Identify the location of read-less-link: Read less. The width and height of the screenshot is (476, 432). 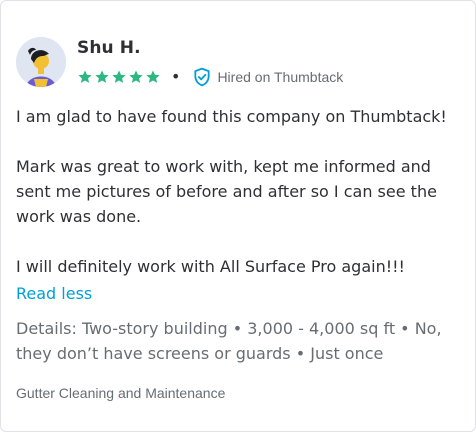
(54, 293).